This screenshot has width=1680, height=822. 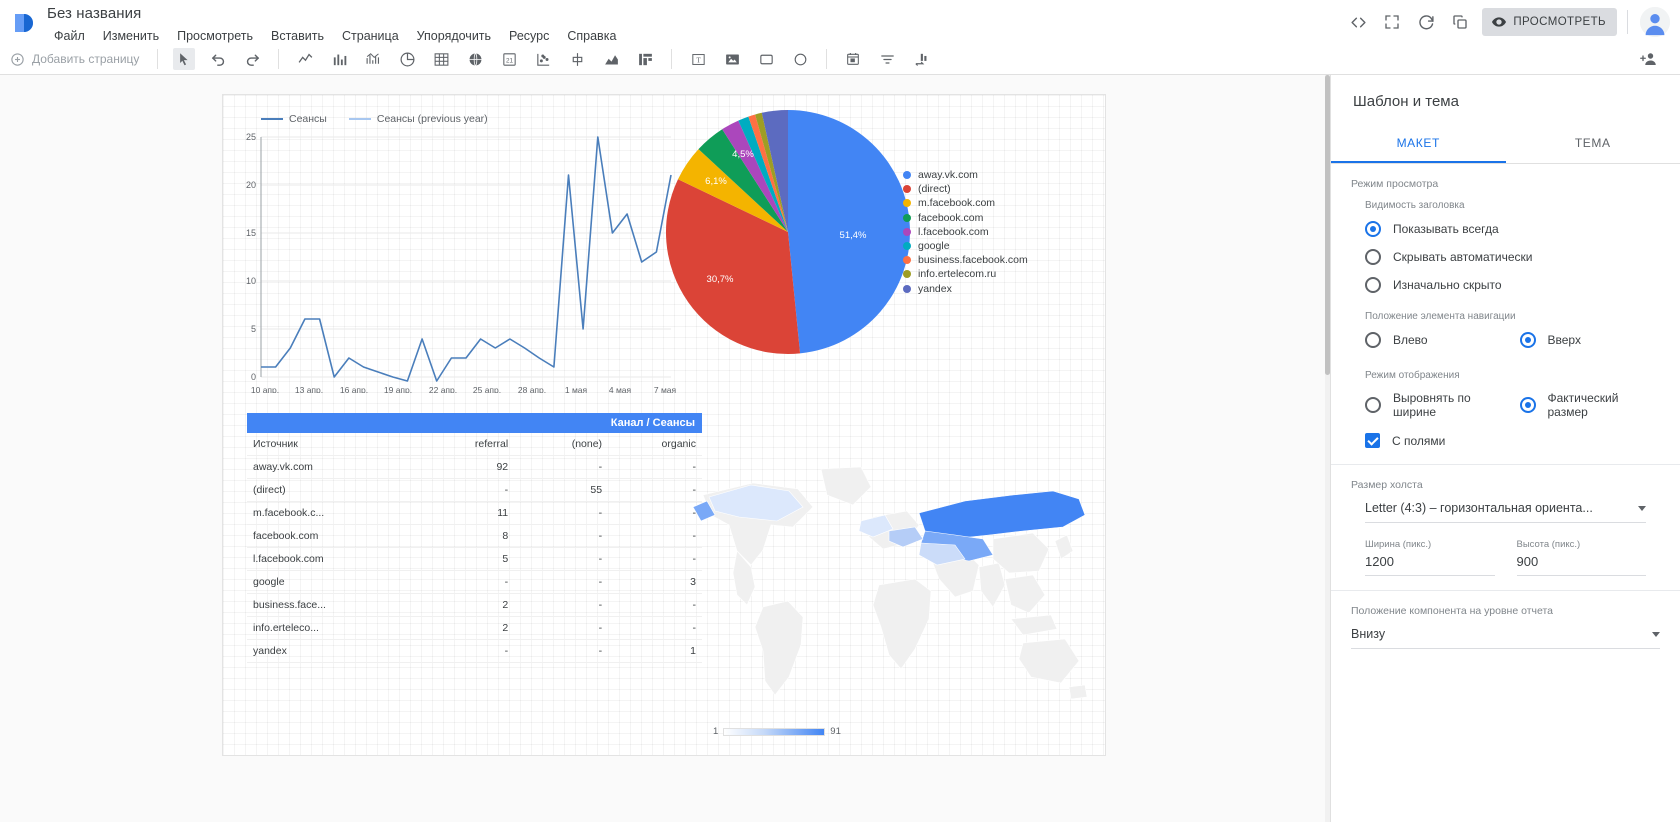 I want to click on text-box-icon: T, so click(x=698, y=59).